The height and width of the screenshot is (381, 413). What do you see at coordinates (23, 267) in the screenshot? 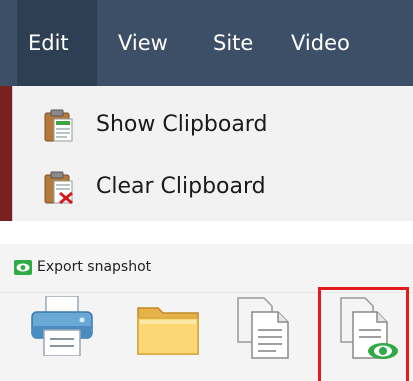
I see `eye-icon` at bounding box center [23, 267].